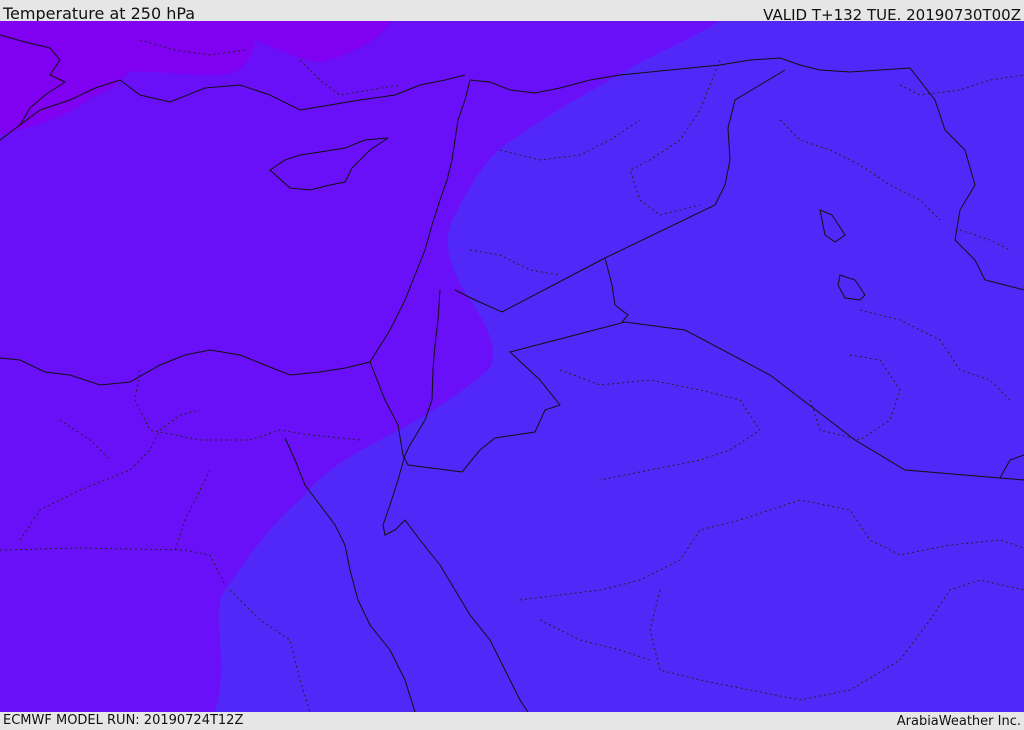 Image resolution: width=1024 pixels, height=730 pixels. Describe the element at coordinates (958, 721) in the screenshot. I see `credit-label: ArabiaWeather Inc.` at that location.